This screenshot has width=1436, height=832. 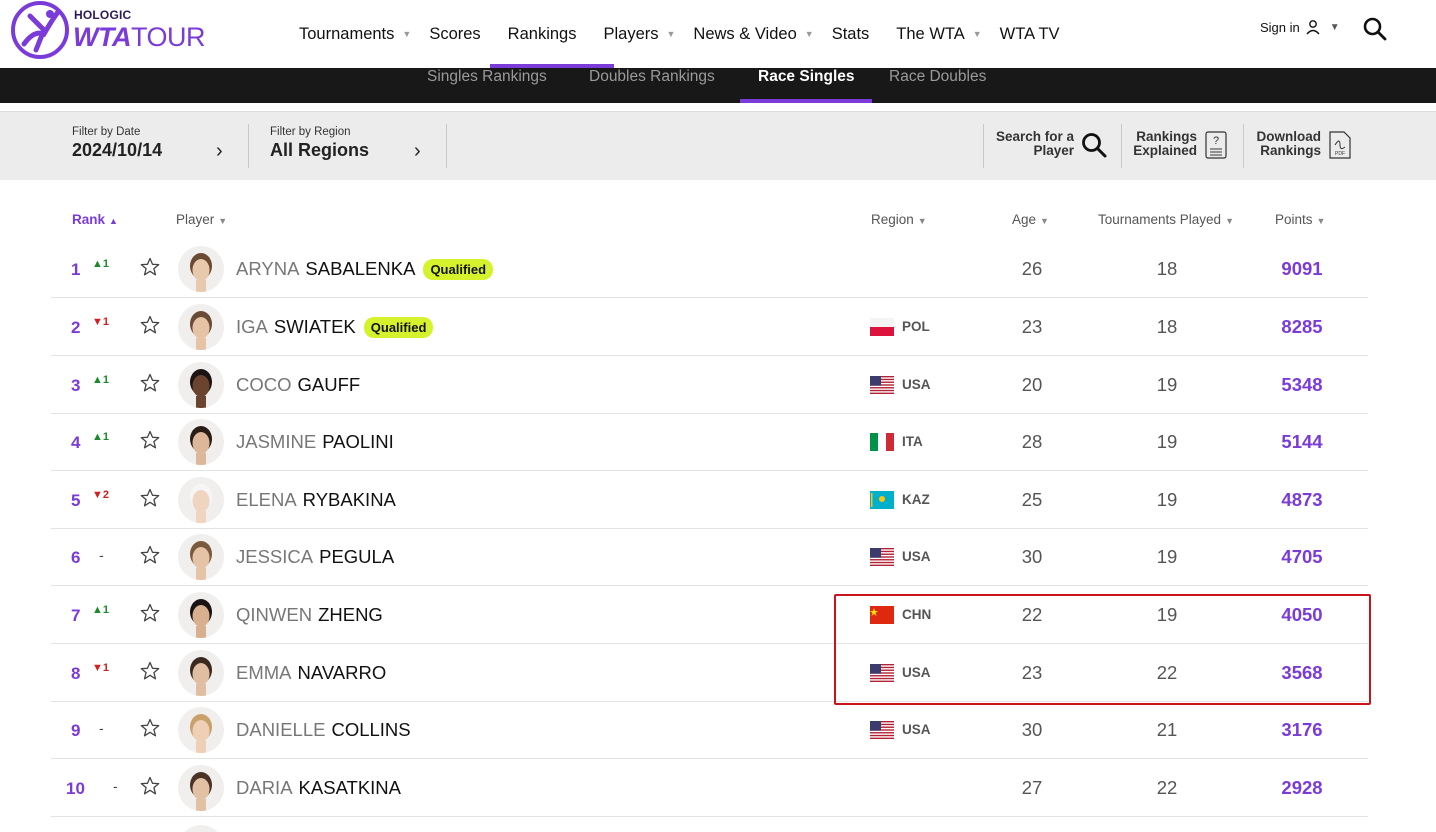 What do you see at coordinates (709, 269) in the screenshot?
I see `table-row: 1 ▲1 ARYNA SABALENKA Qualified 26 18 9091` at bounding box center [709, 269].